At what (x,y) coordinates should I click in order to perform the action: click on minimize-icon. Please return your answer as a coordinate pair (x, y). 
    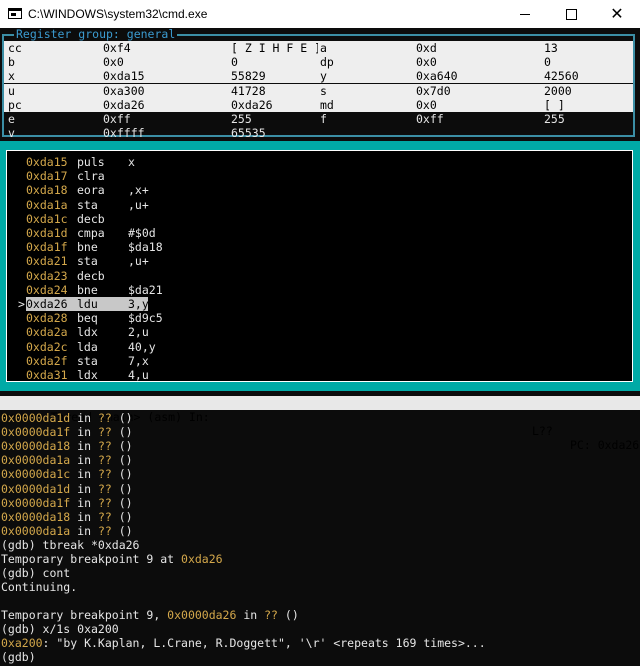
    Looking at the image, I should click on (525, 14).